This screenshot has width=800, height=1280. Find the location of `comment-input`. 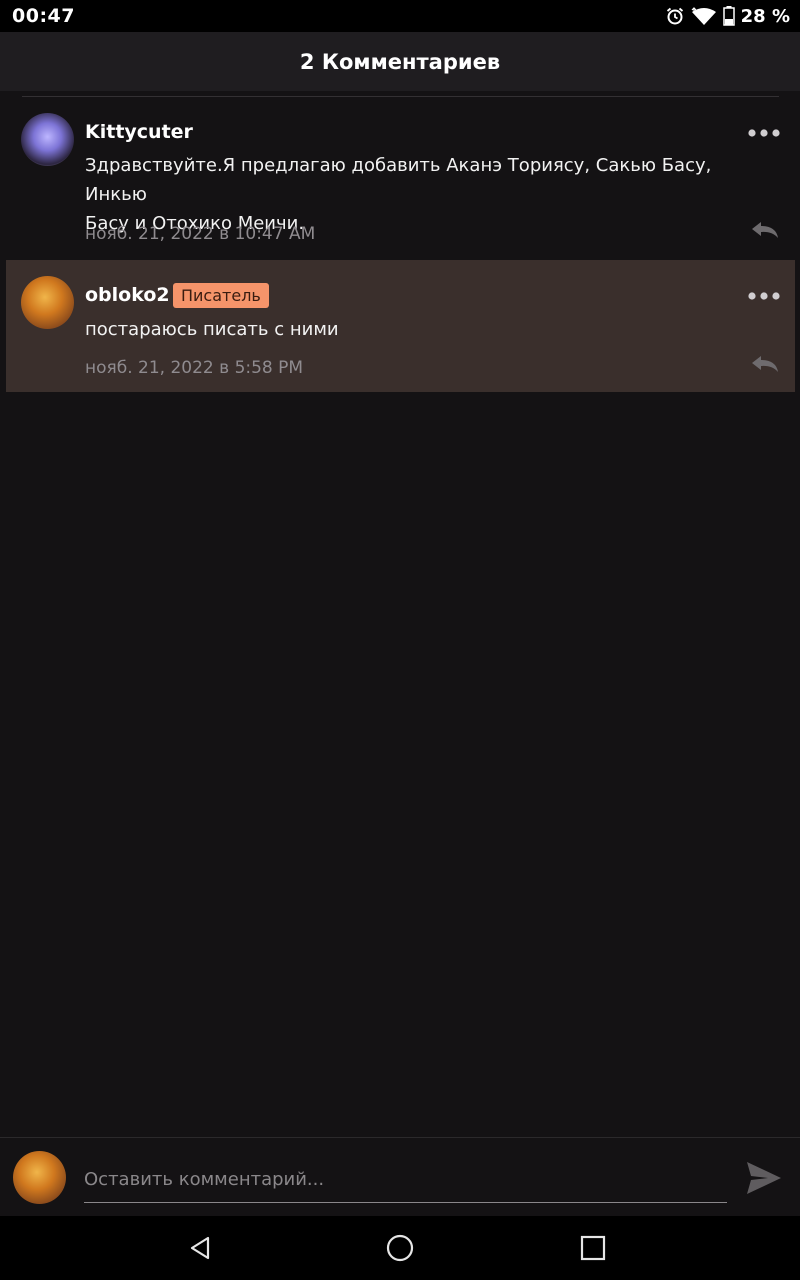

comment-input is located at coordinates (405, 1179).